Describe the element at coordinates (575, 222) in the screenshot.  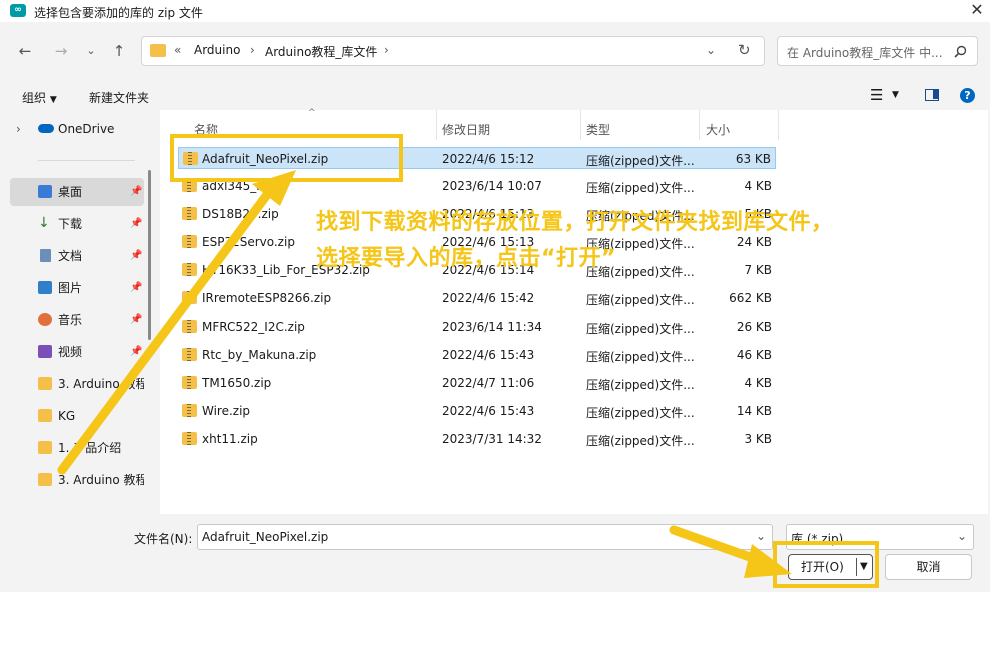
I see `annotation-line-1: 找到下载资料的存放位置，打开文件夹找到库文件，` at that location.